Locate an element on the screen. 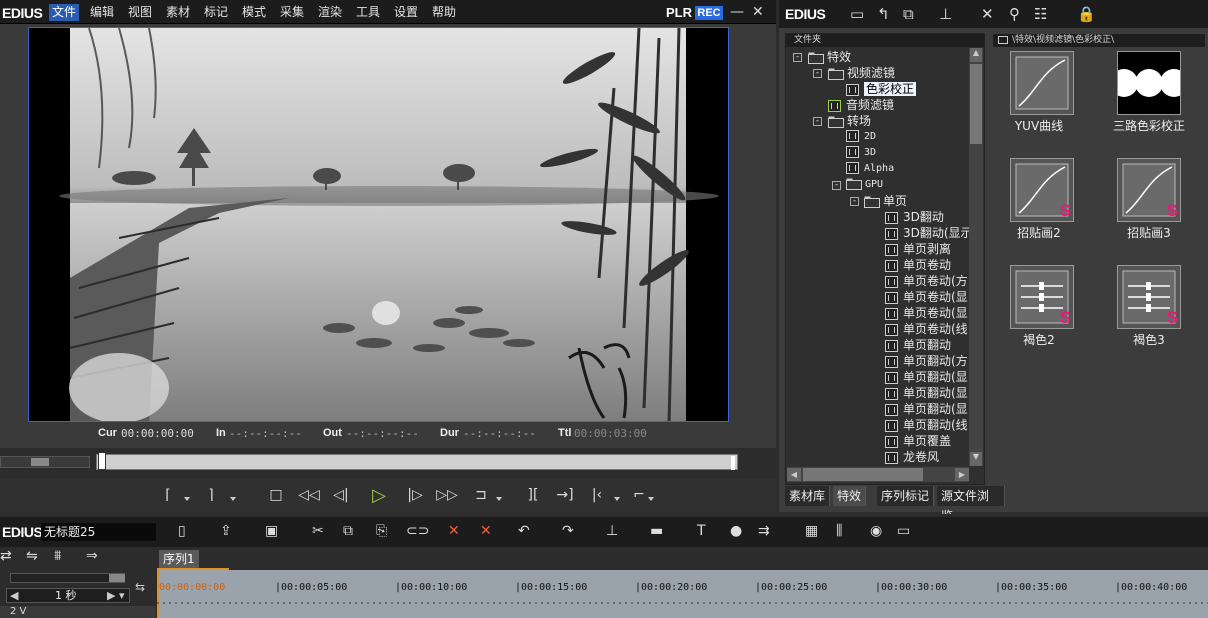  tree-node-3d: 3D is located at coordinates (861, 153).